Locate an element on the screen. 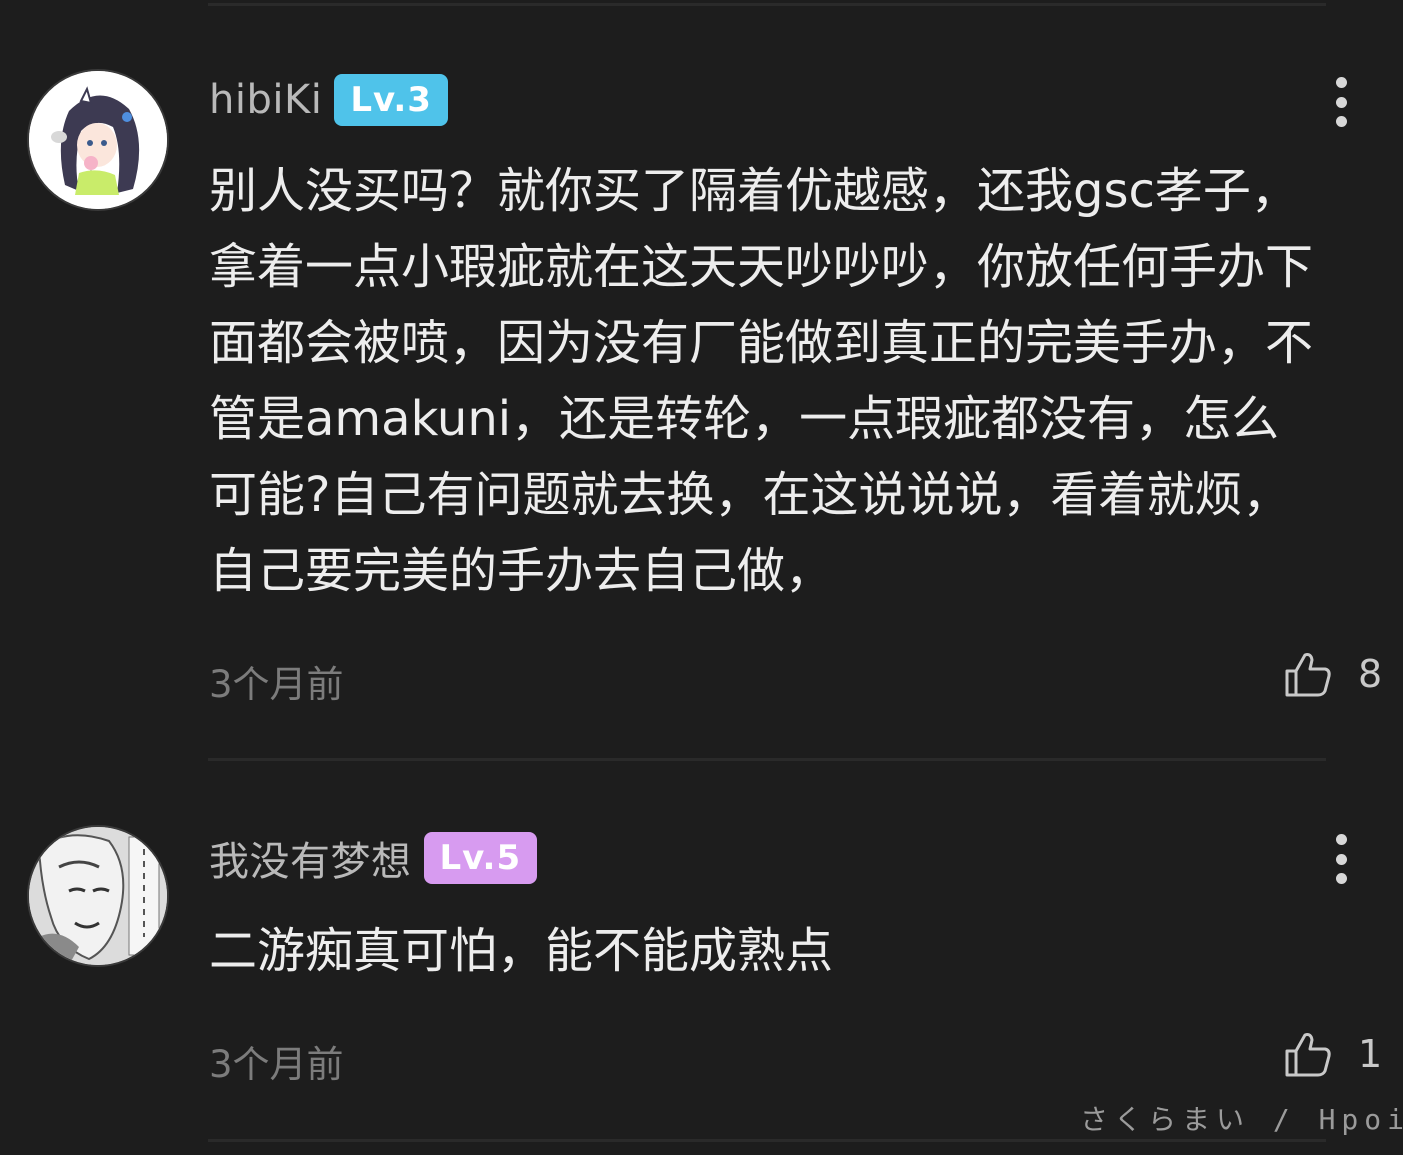 This screenshot has height=1155, width=1403. level-badge: Lv.3 is located at coordinates (391, 100).